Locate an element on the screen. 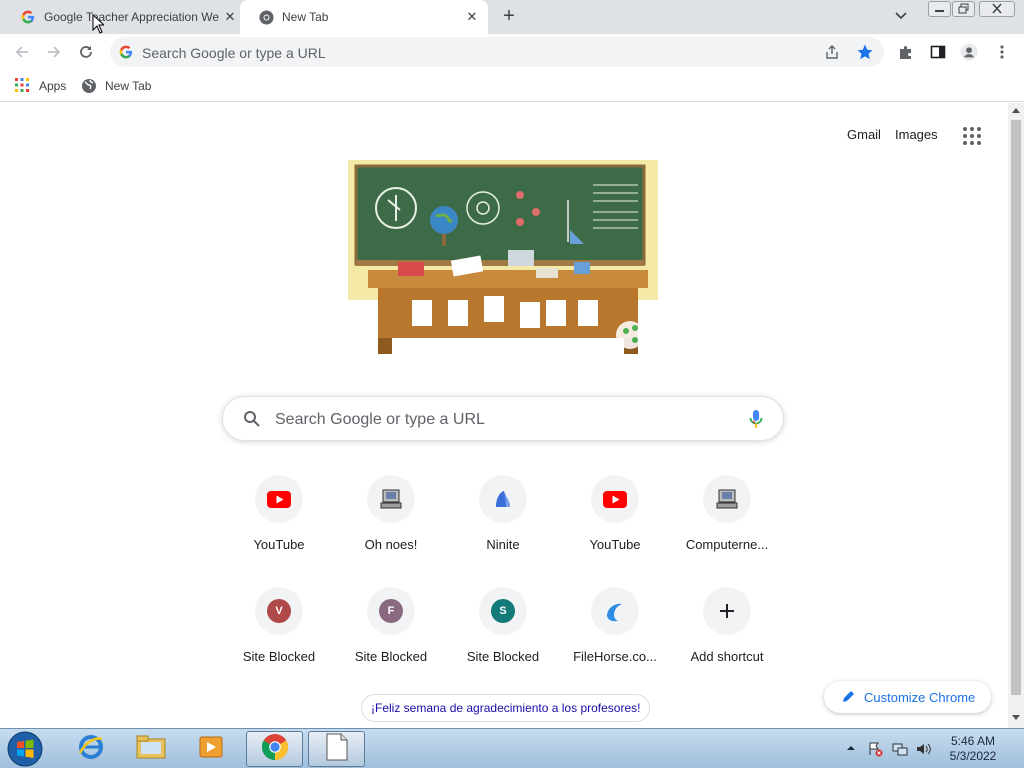 Image resolution: width=1024 pixels, height=768 pixels. search-placeholder: Search Google or type a URL is located at coordinates (380, 419).